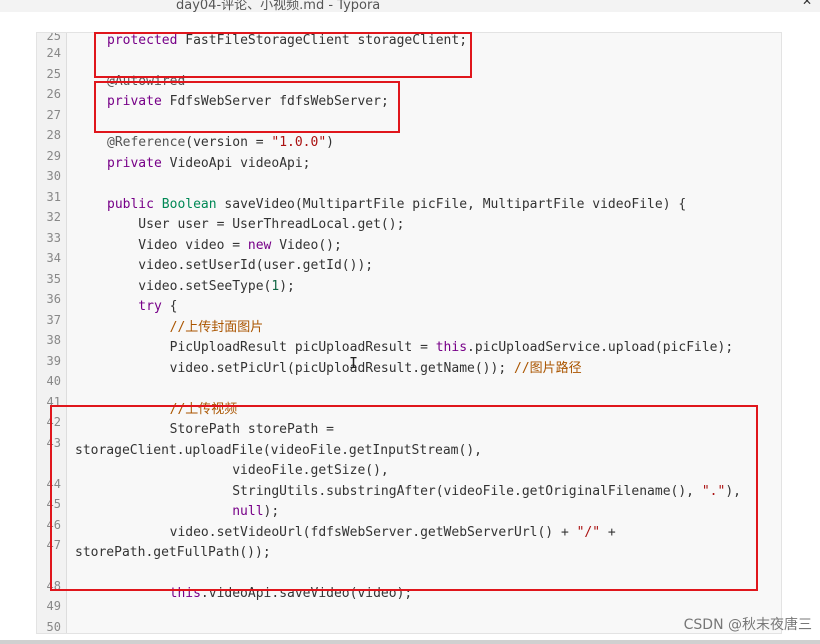 This screenshot has height=644, width=820. What do you see at coordinates (53, 422) in the screenshot?
I see `line-number: 42` at bounding box center [53, 422].